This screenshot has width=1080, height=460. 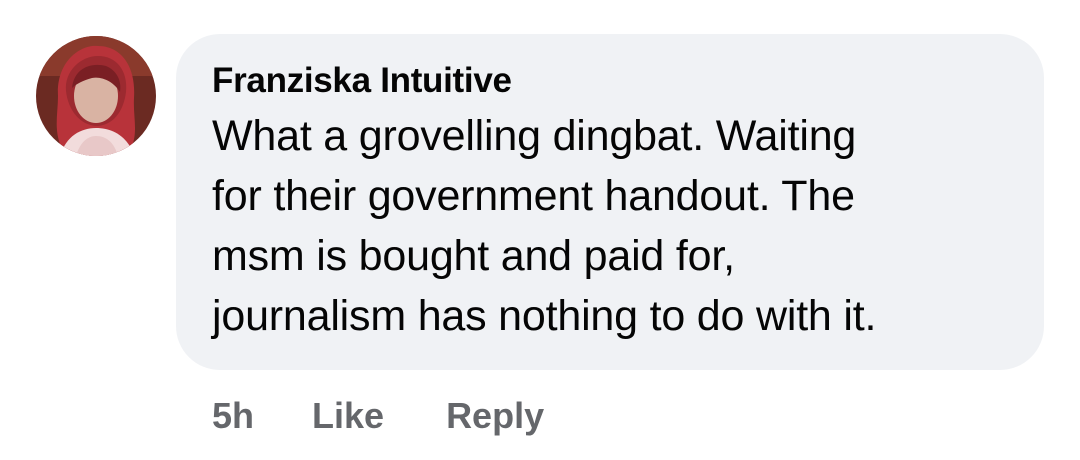 I want to click on like-button: Like, so click(x=348, y=416).